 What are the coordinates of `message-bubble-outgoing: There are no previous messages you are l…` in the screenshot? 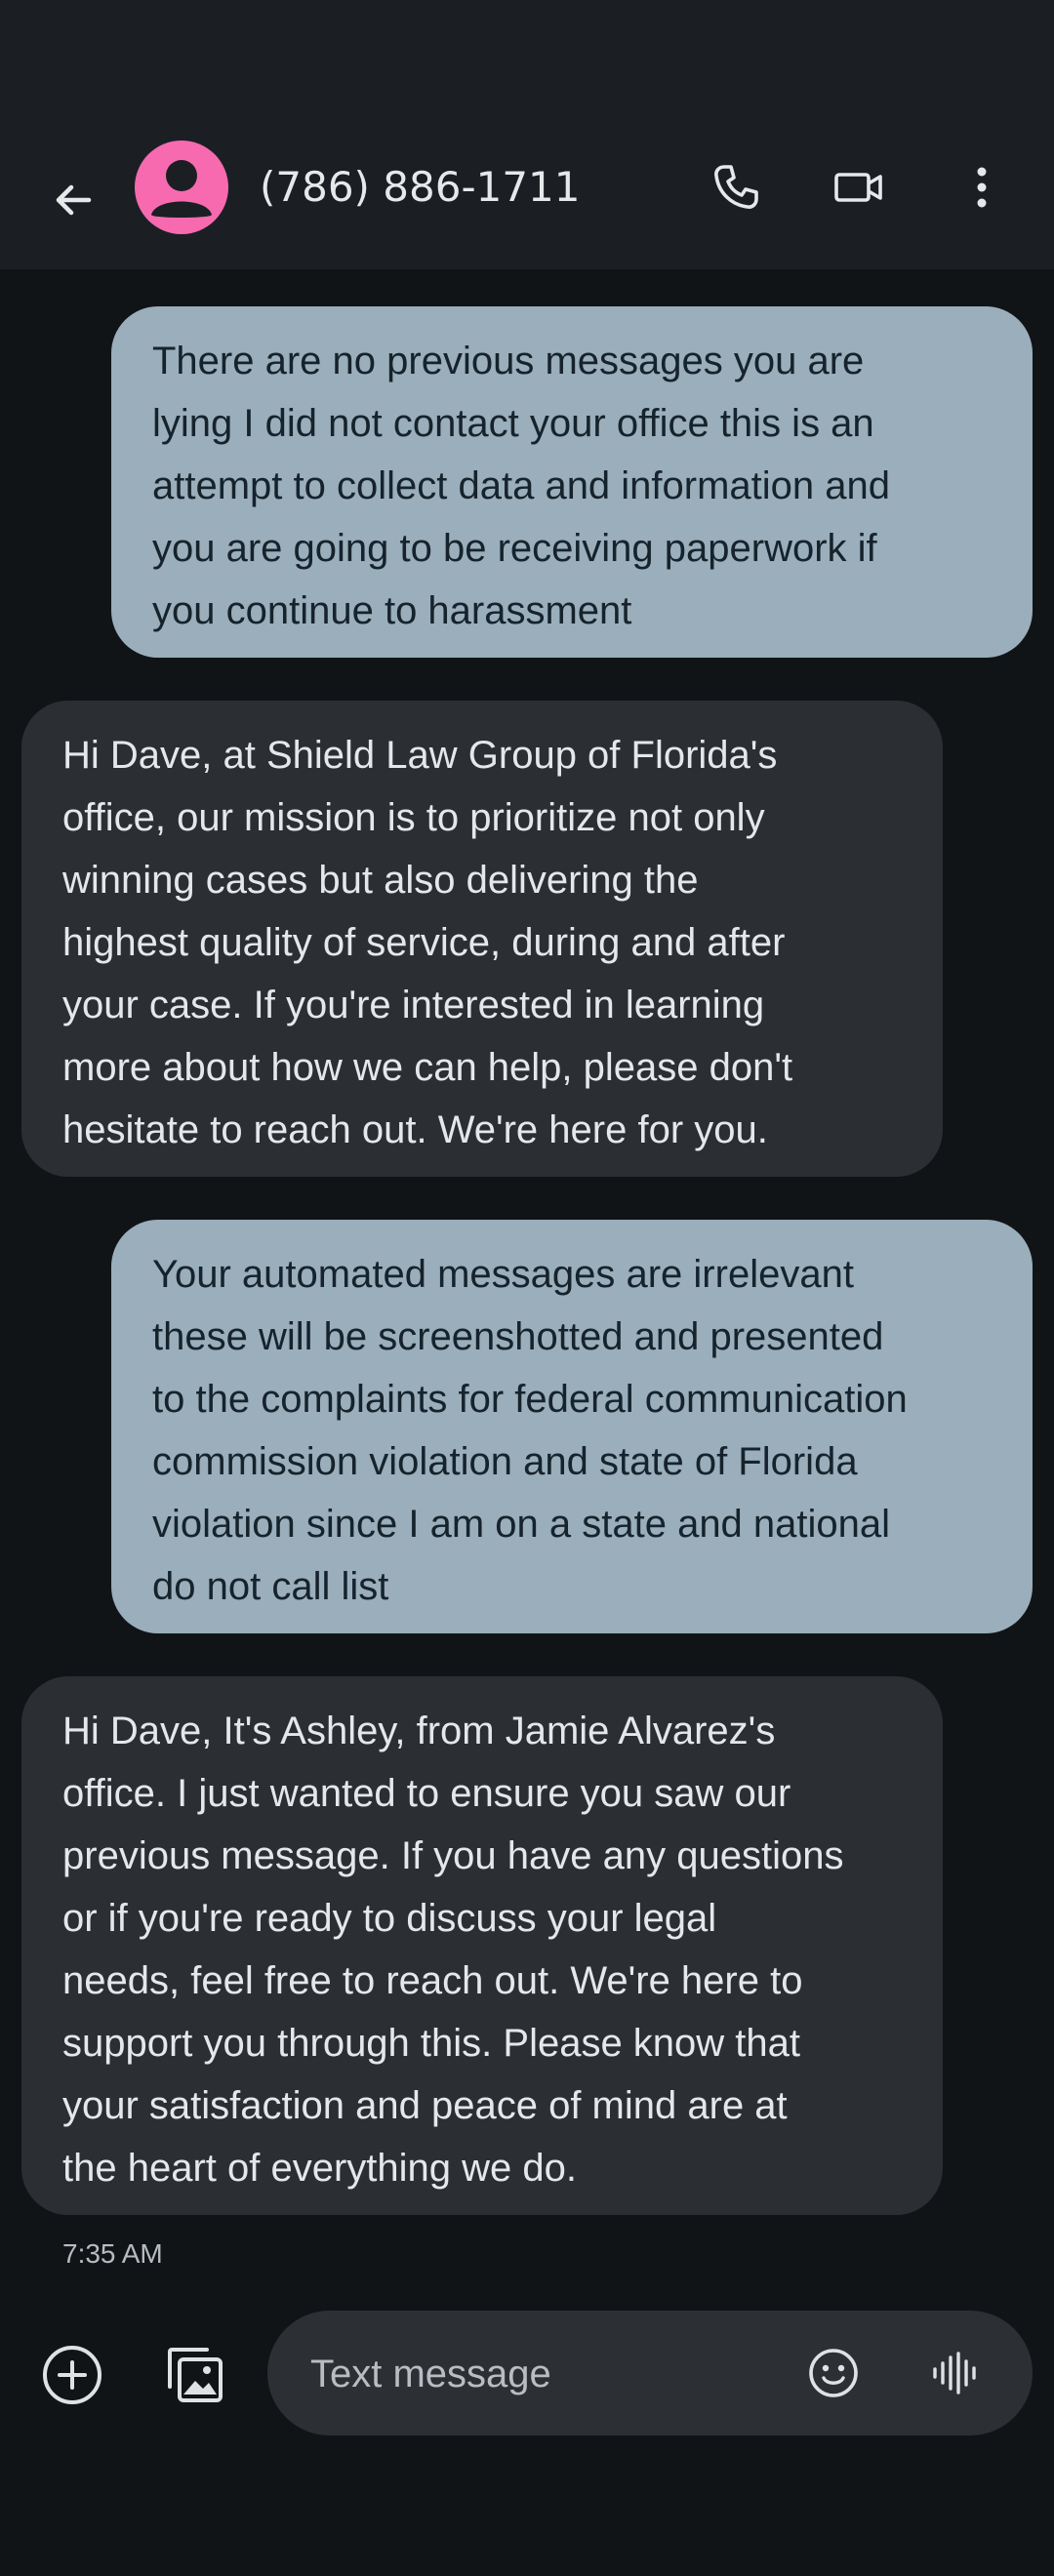 It's located at (572, 482).